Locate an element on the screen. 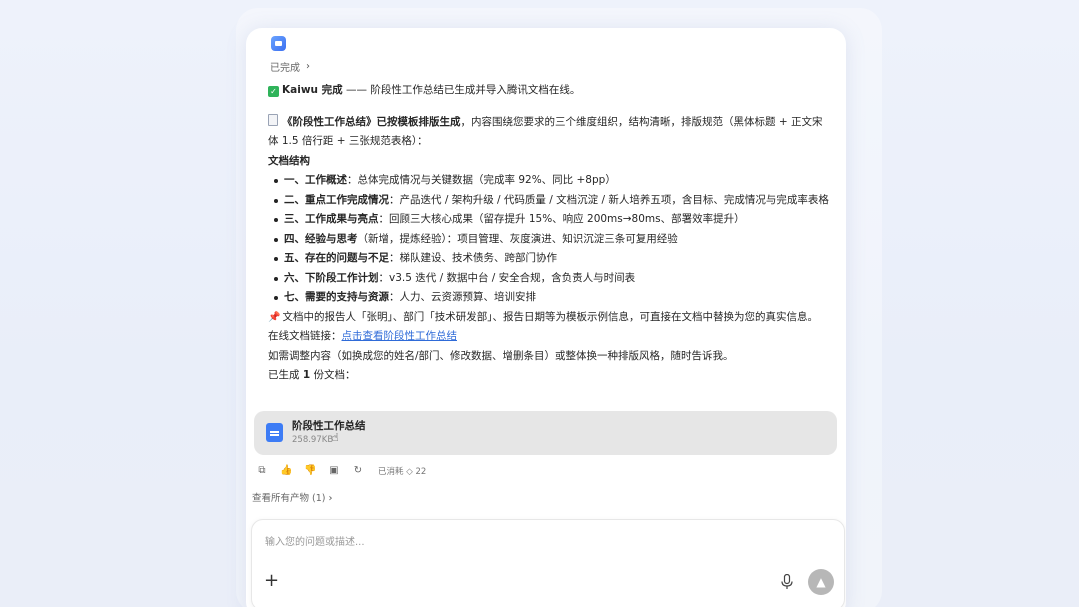 The height and width of the screenshot is (607, 1079). list-item: 五、存在的问题与不足：梯队建设、技术债务、跨部门协作 is located at coordinates (551, 259).